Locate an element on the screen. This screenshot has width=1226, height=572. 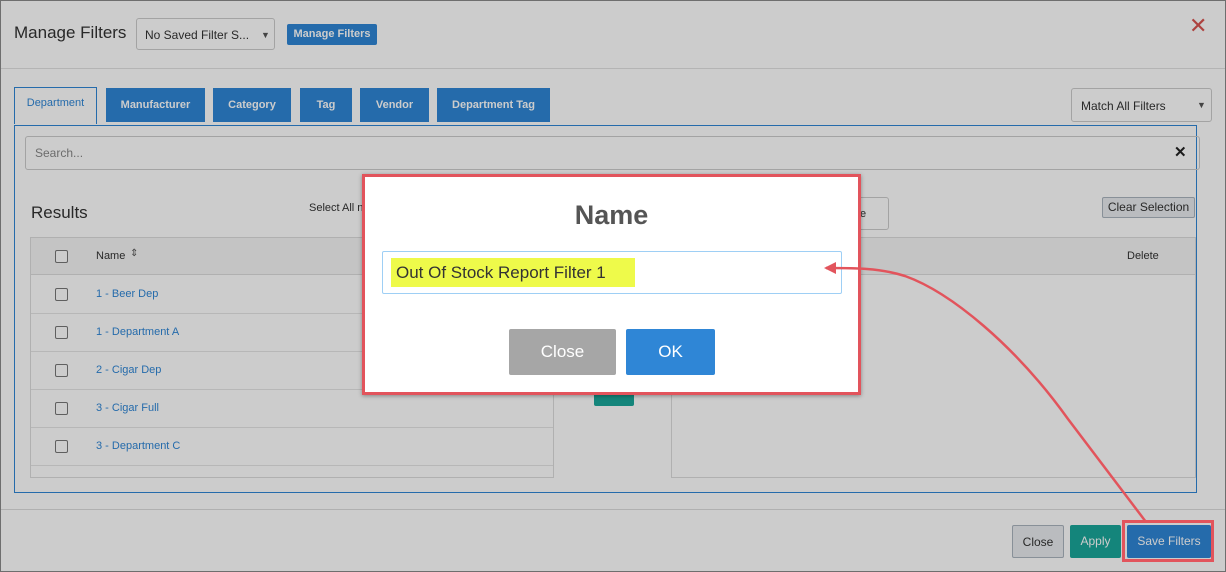
annotation-arrow is located at coordinates (985, 392).